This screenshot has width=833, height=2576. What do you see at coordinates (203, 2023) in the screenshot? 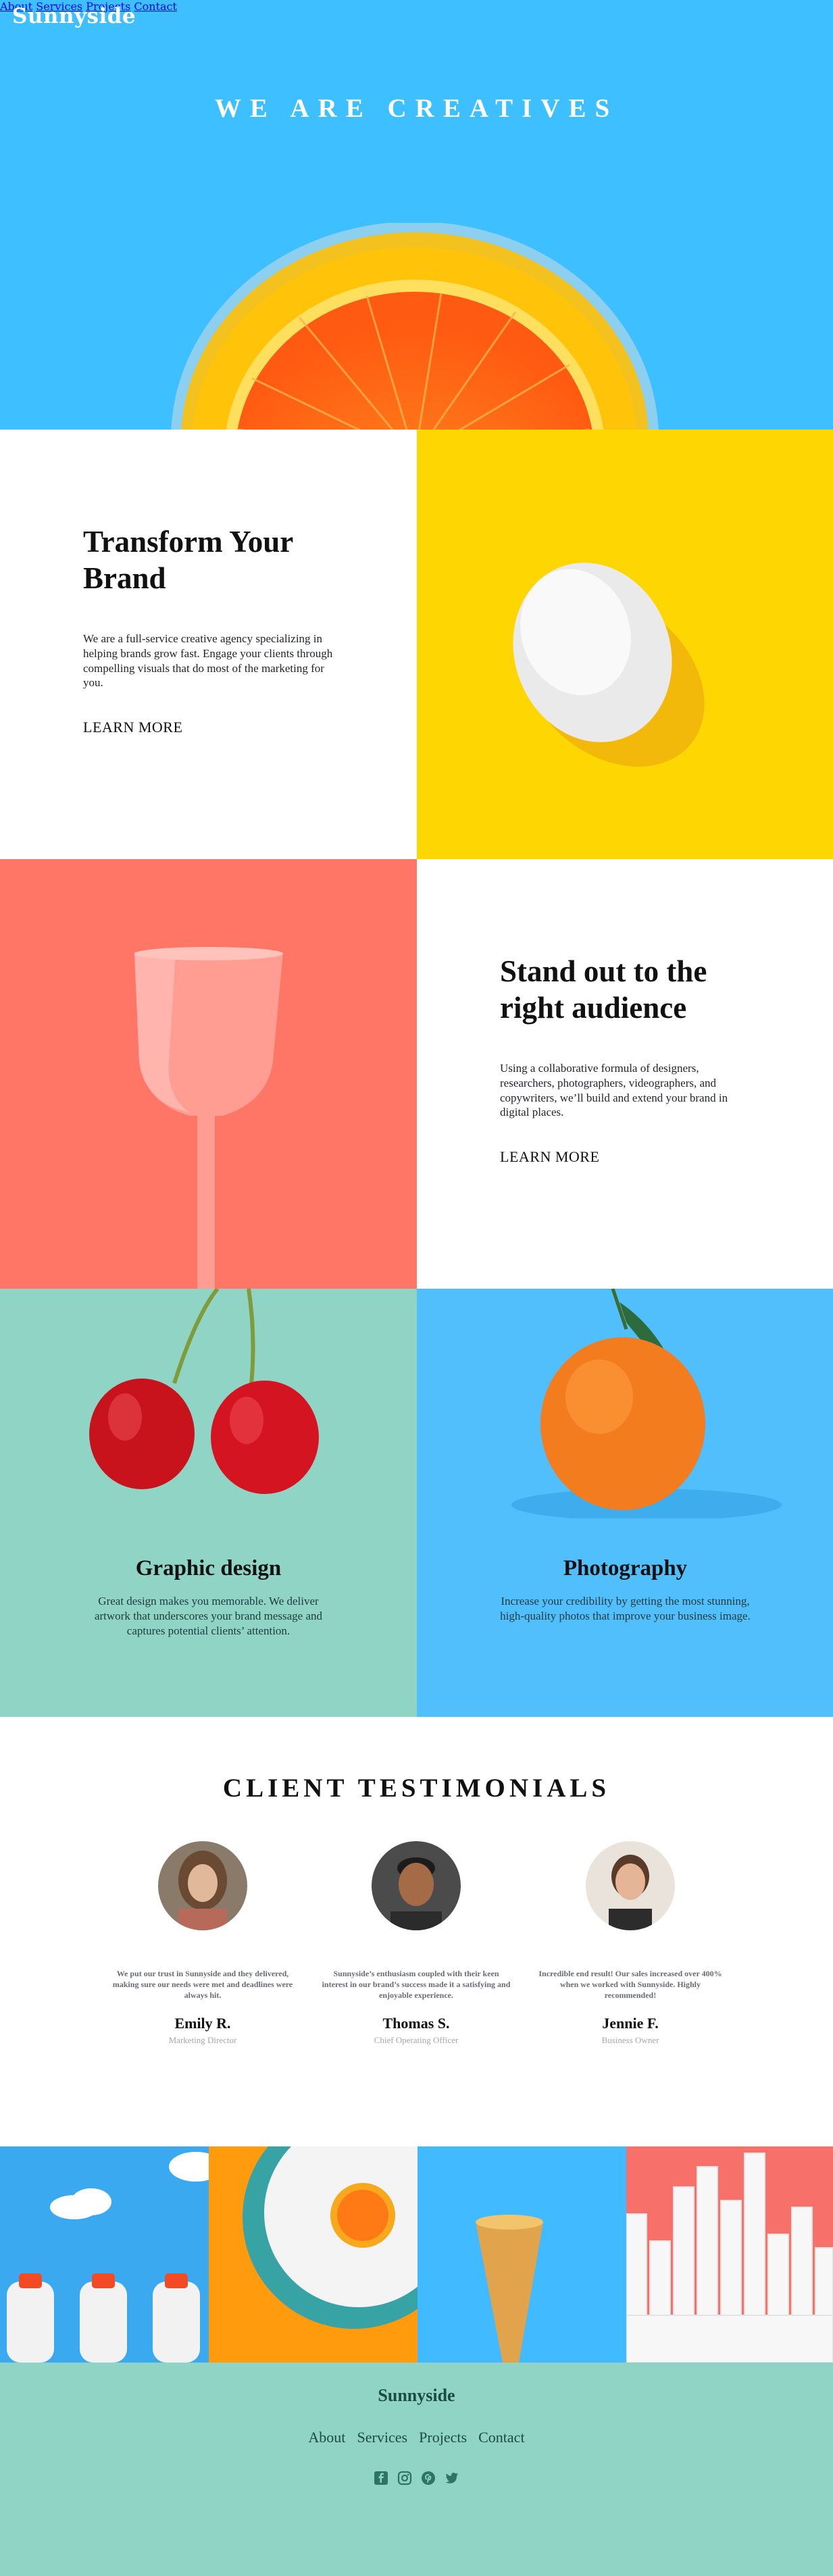
I see `testimonial-name: Emily R.` at bounding box center [203, 2023].